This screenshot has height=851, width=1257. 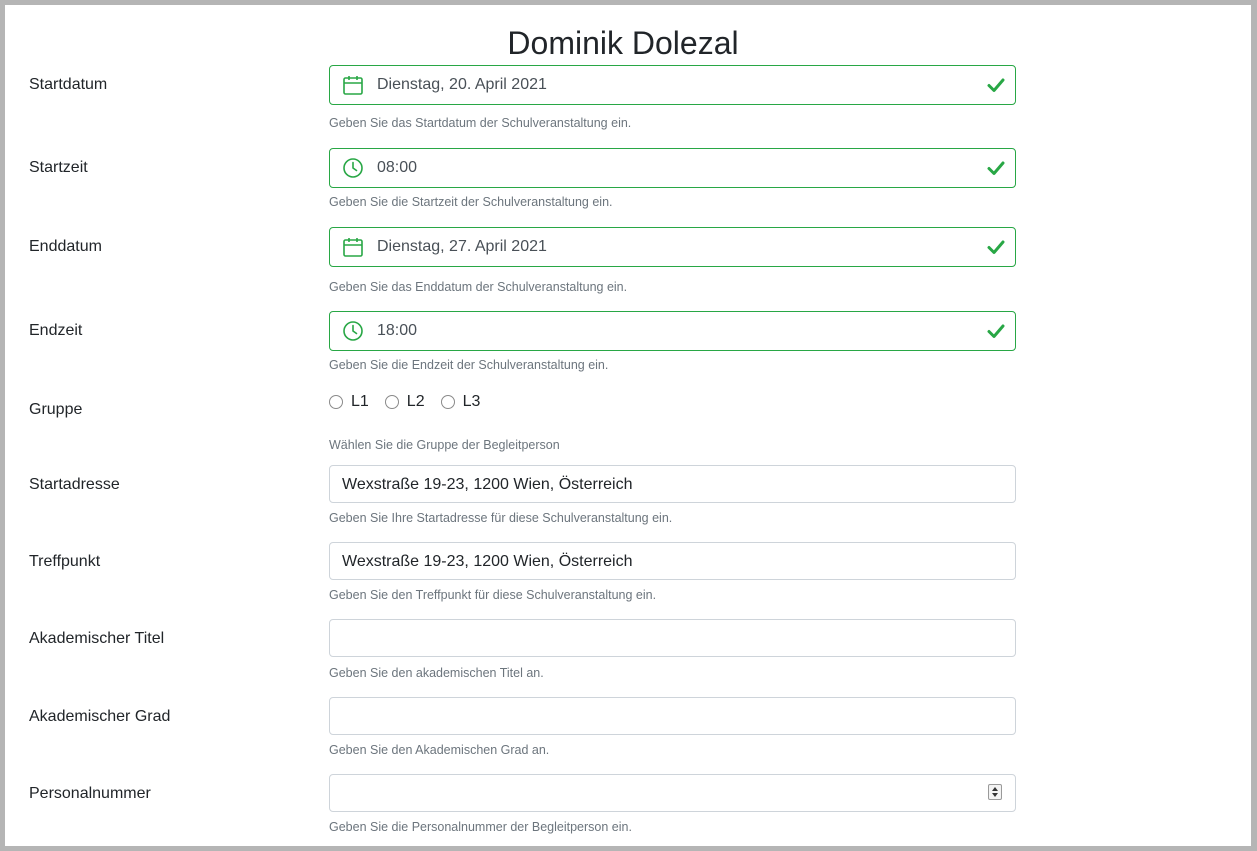 I want to click on akad-grad-label: Akademischer Grad, so click(x=100, y=716).